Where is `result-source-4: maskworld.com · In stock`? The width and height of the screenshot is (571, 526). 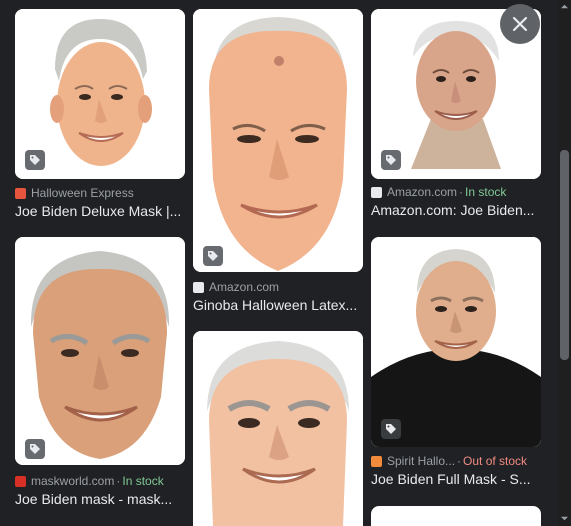 result-source-4: maskworld.com · In stock is located at coordinates (89, 481).